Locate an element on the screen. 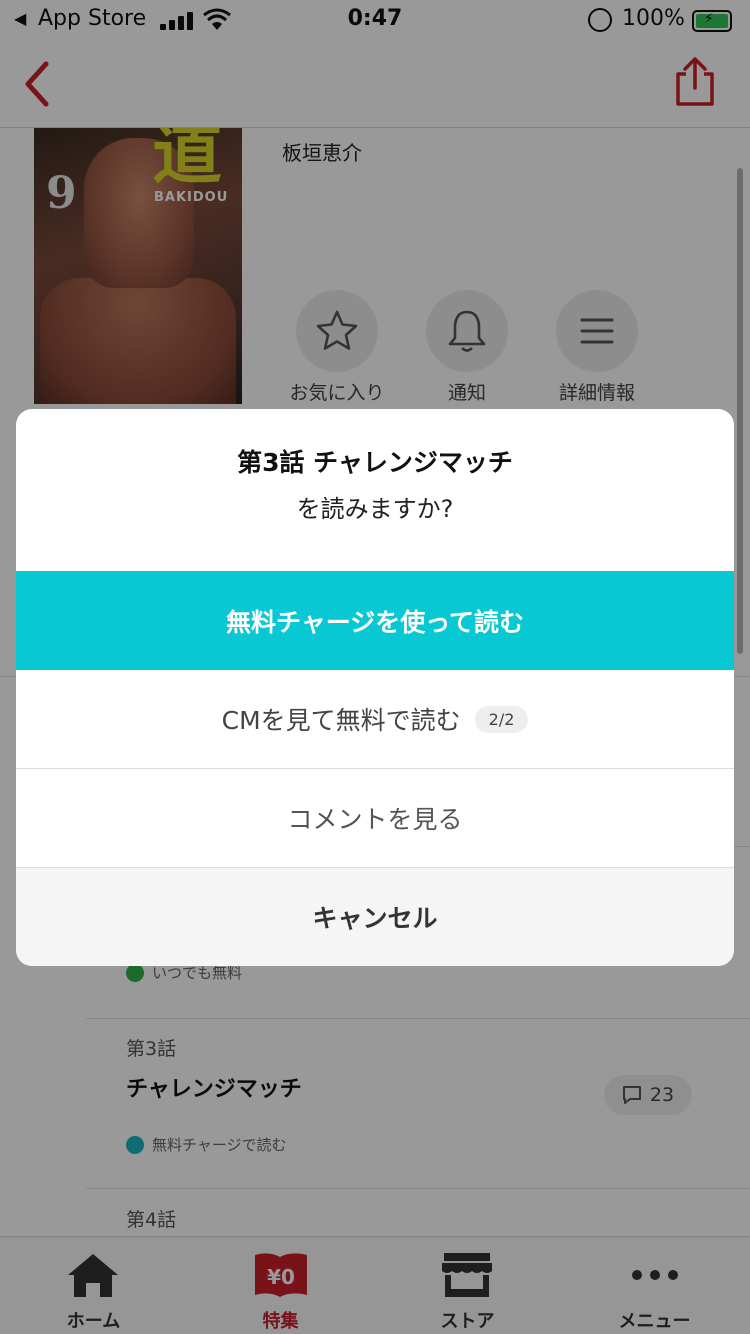  dialog-title: 第3話 チャレンジマッチ is located at coordinates (375, 462).